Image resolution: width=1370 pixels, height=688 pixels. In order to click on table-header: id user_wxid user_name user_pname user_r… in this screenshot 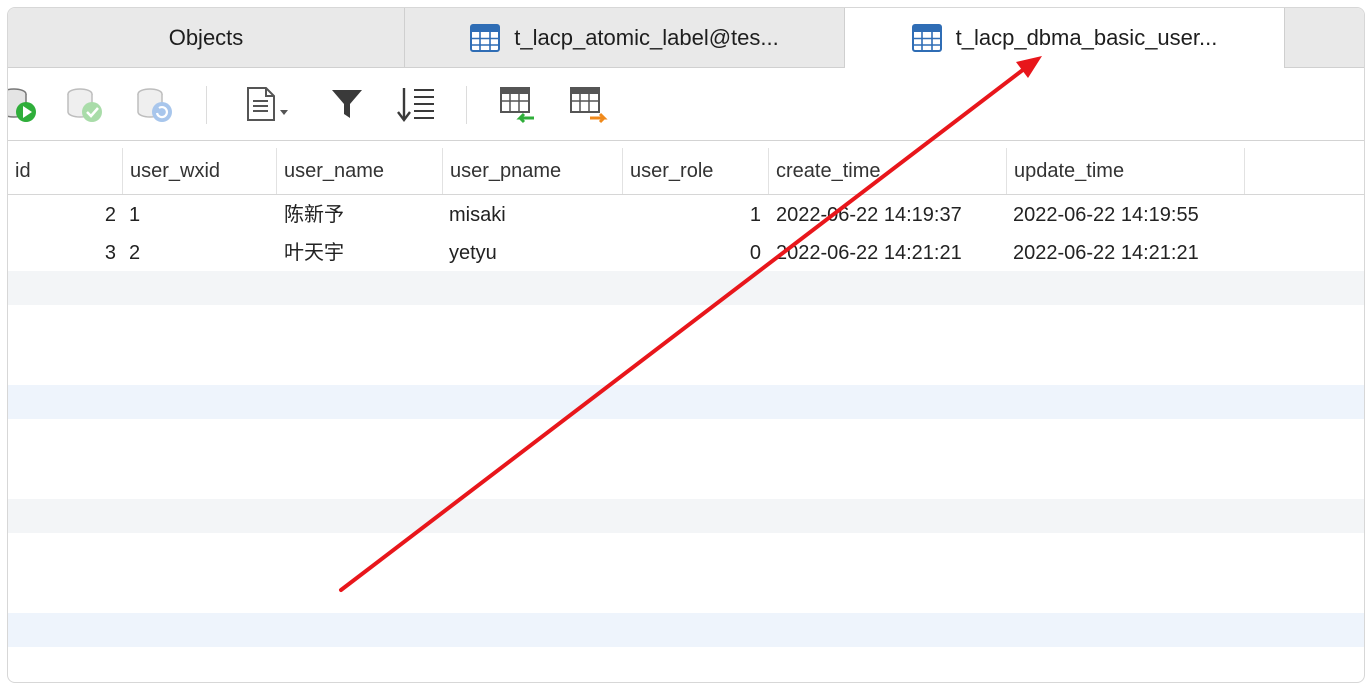, I will do `click(686, 171)`.